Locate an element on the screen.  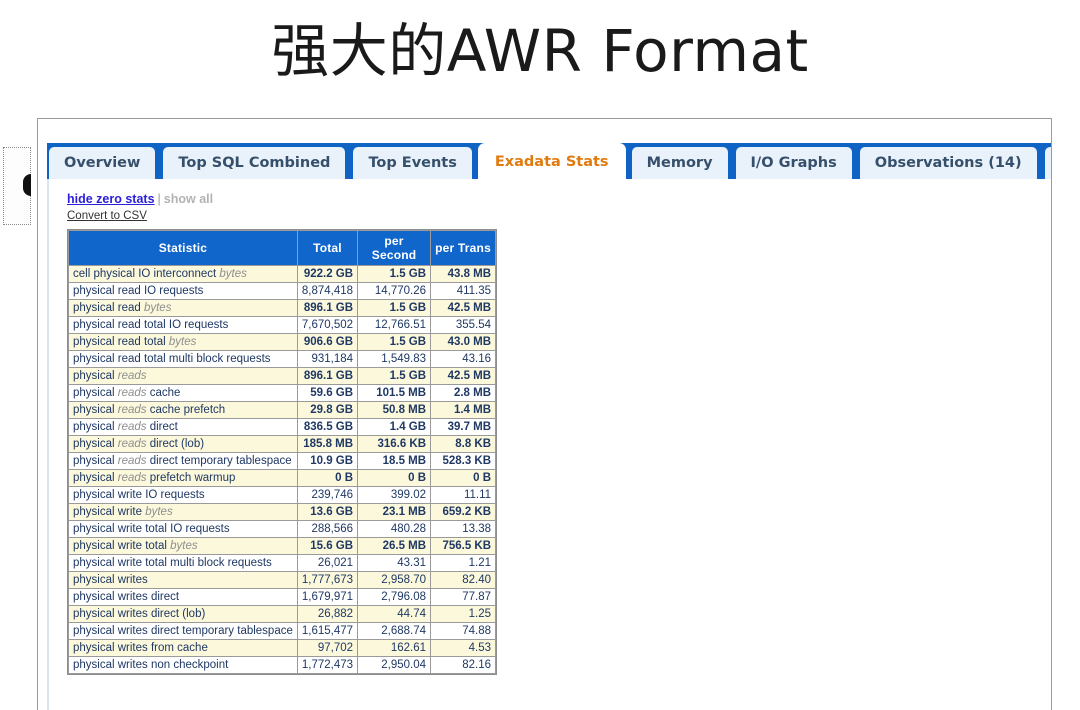
cell-statistic: physical reads prefetch warmup is located at coordinates (183, 478).